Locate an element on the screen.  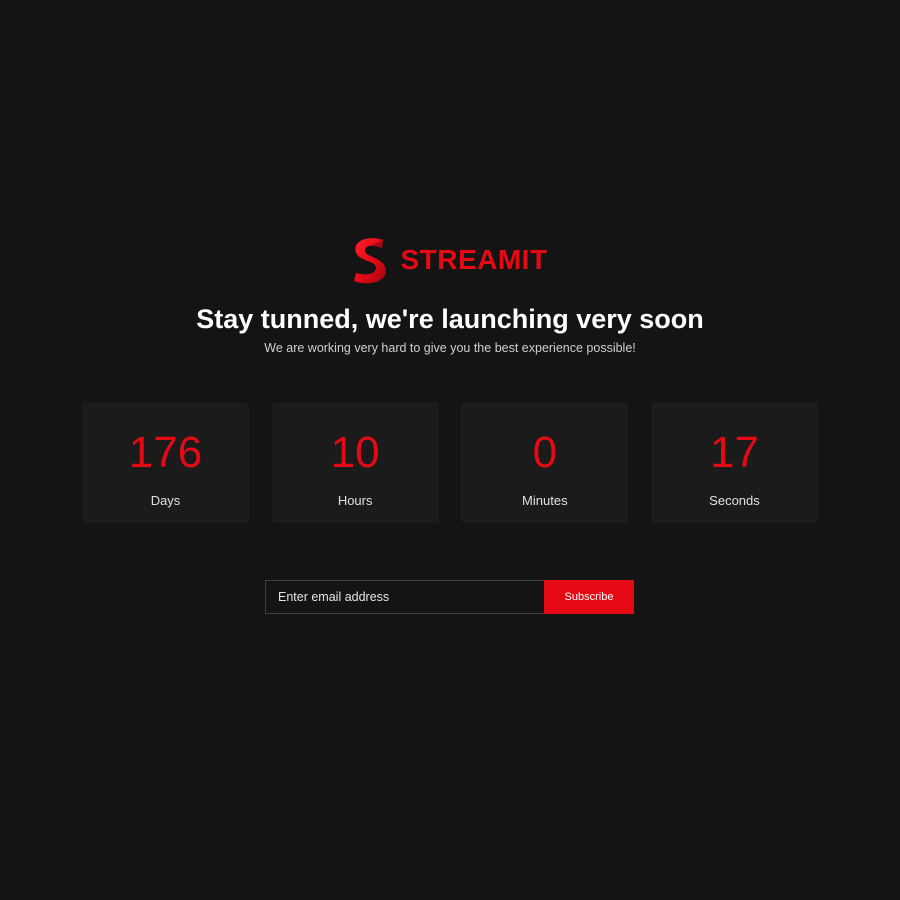
countdown-days: 176 Days is located at coordinates (165, 462).